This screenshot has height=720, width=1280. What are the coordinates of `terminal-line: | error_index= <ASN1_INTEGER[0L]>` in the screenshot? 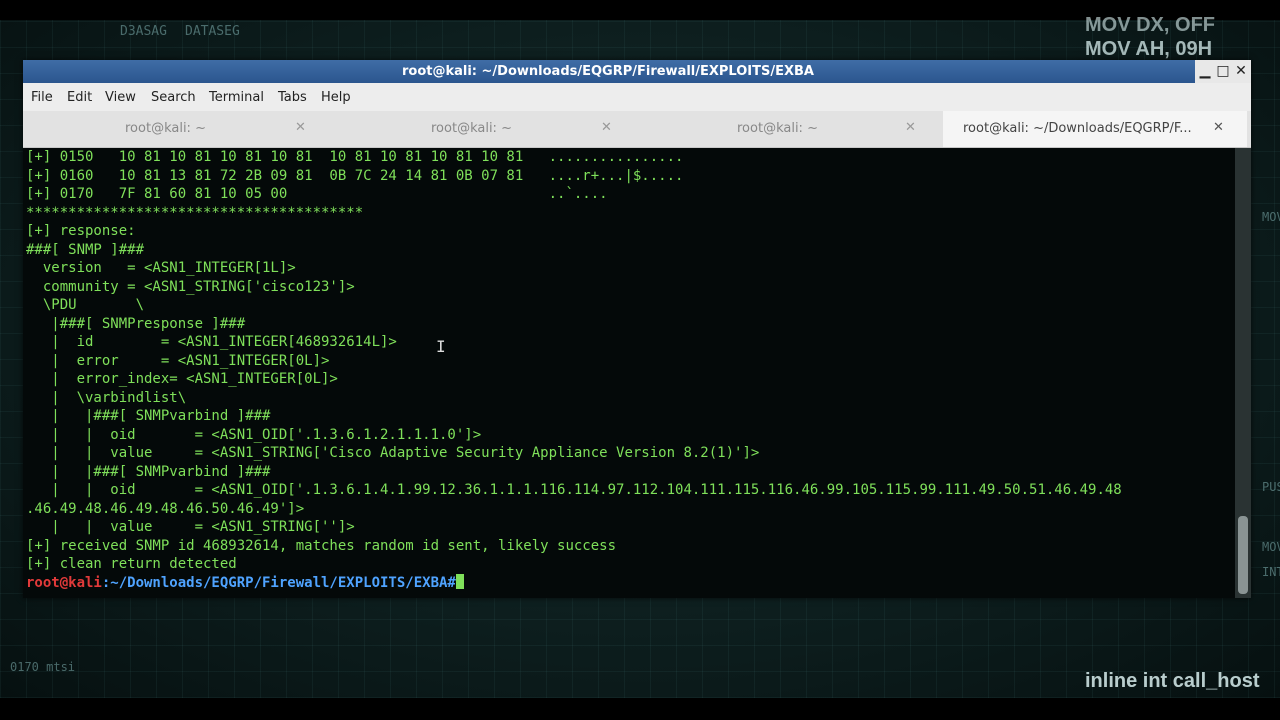 It's located at (182, 379).